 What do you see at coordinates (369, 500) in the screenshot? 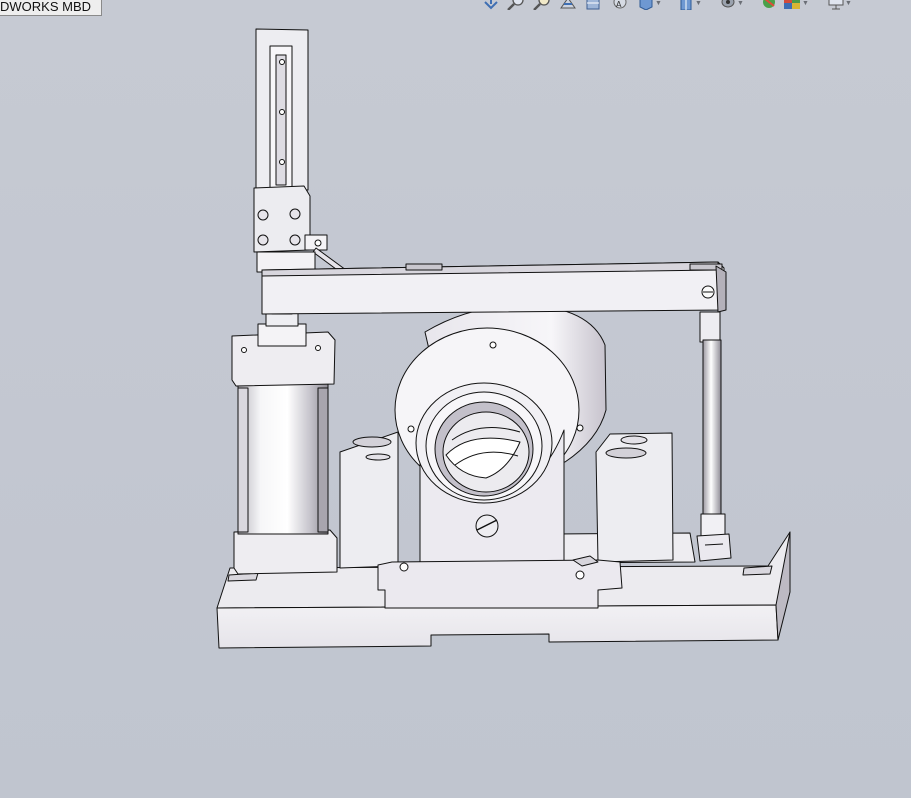
I see `left-support-block` at bounding box center [369, 500].